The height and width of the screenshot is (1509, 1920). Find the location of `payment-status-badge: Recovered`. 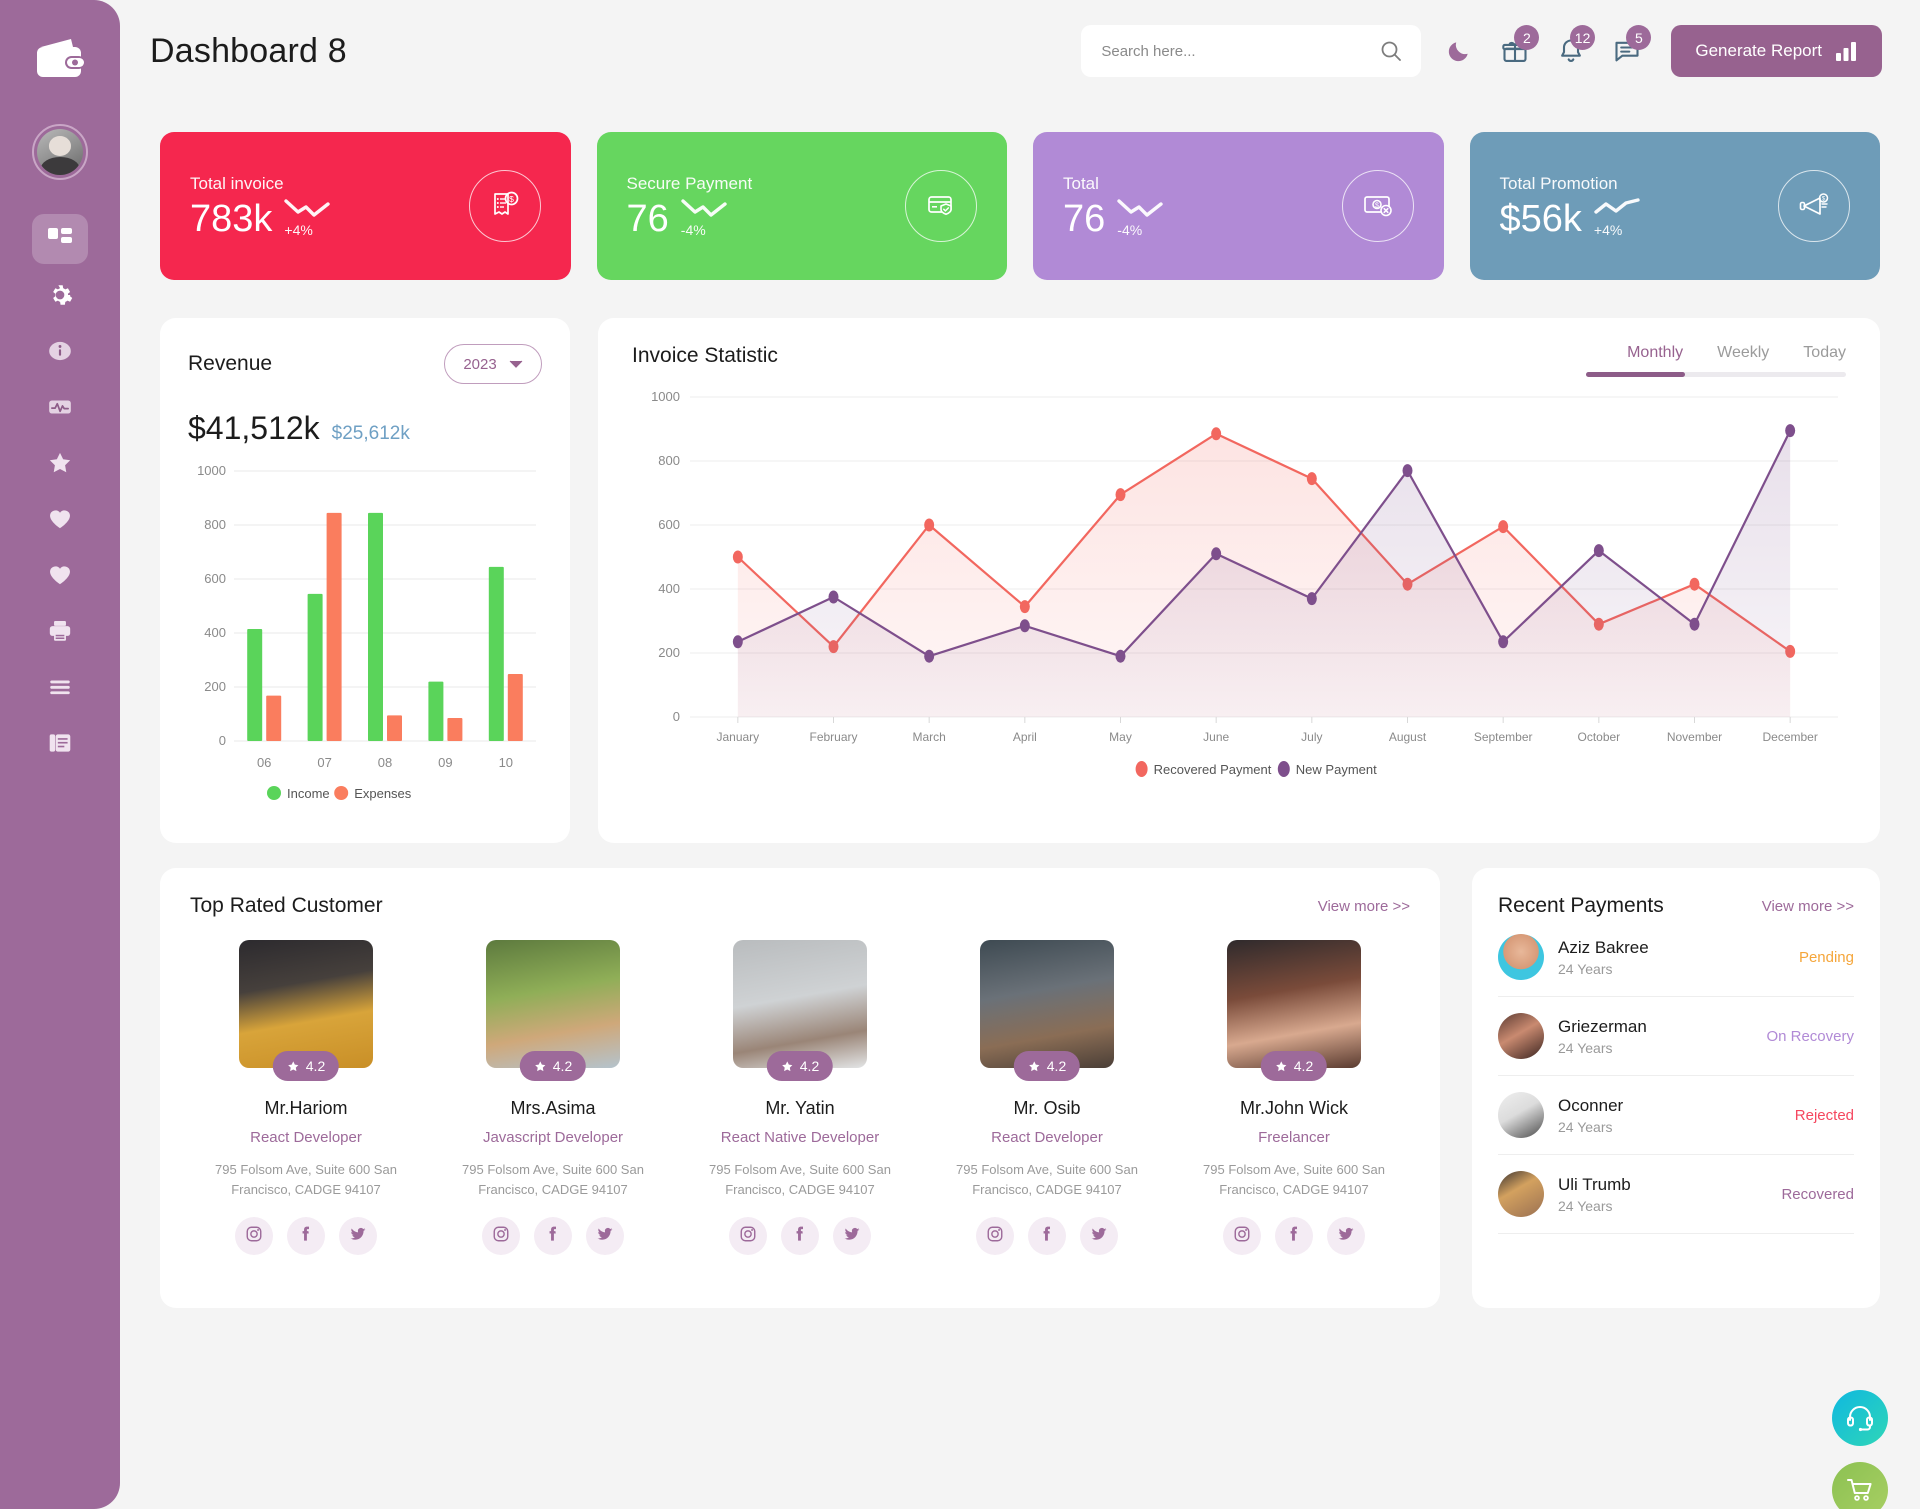

payment-status-badge: Recovered is located at coordinates (1817, 1194).